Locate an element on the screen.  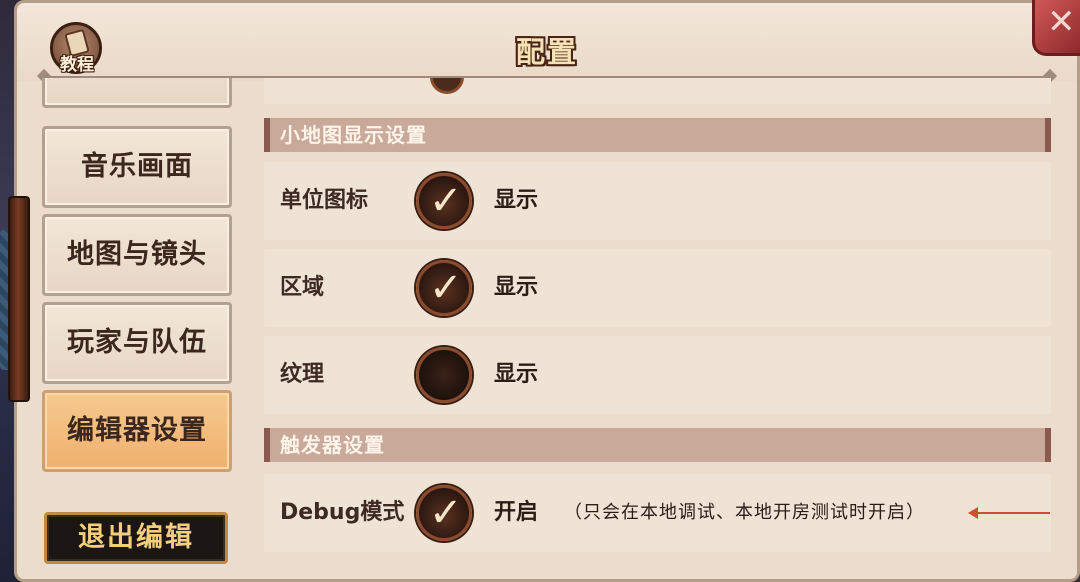
sidebar-item-game-settings: 游戏设置 is located at coordinates (137, 93).